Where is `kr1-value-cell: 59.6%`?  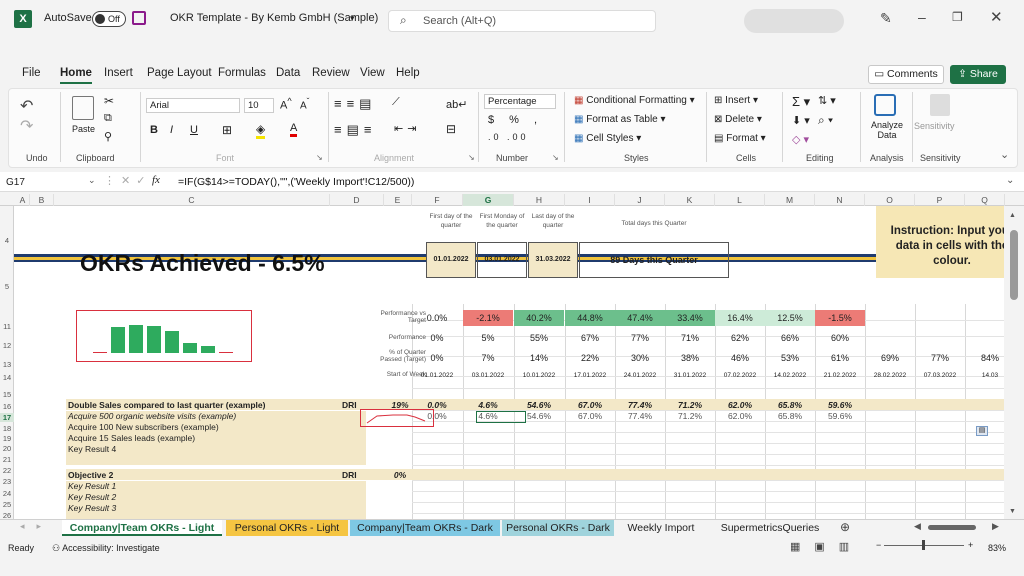 kr1-value-cell: 59.6% is located at coordinates (840, 416).